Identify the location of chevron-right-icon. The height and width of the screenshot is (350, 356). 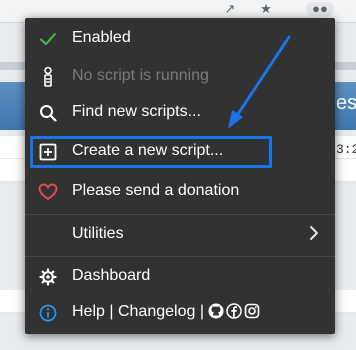
(314, 235).